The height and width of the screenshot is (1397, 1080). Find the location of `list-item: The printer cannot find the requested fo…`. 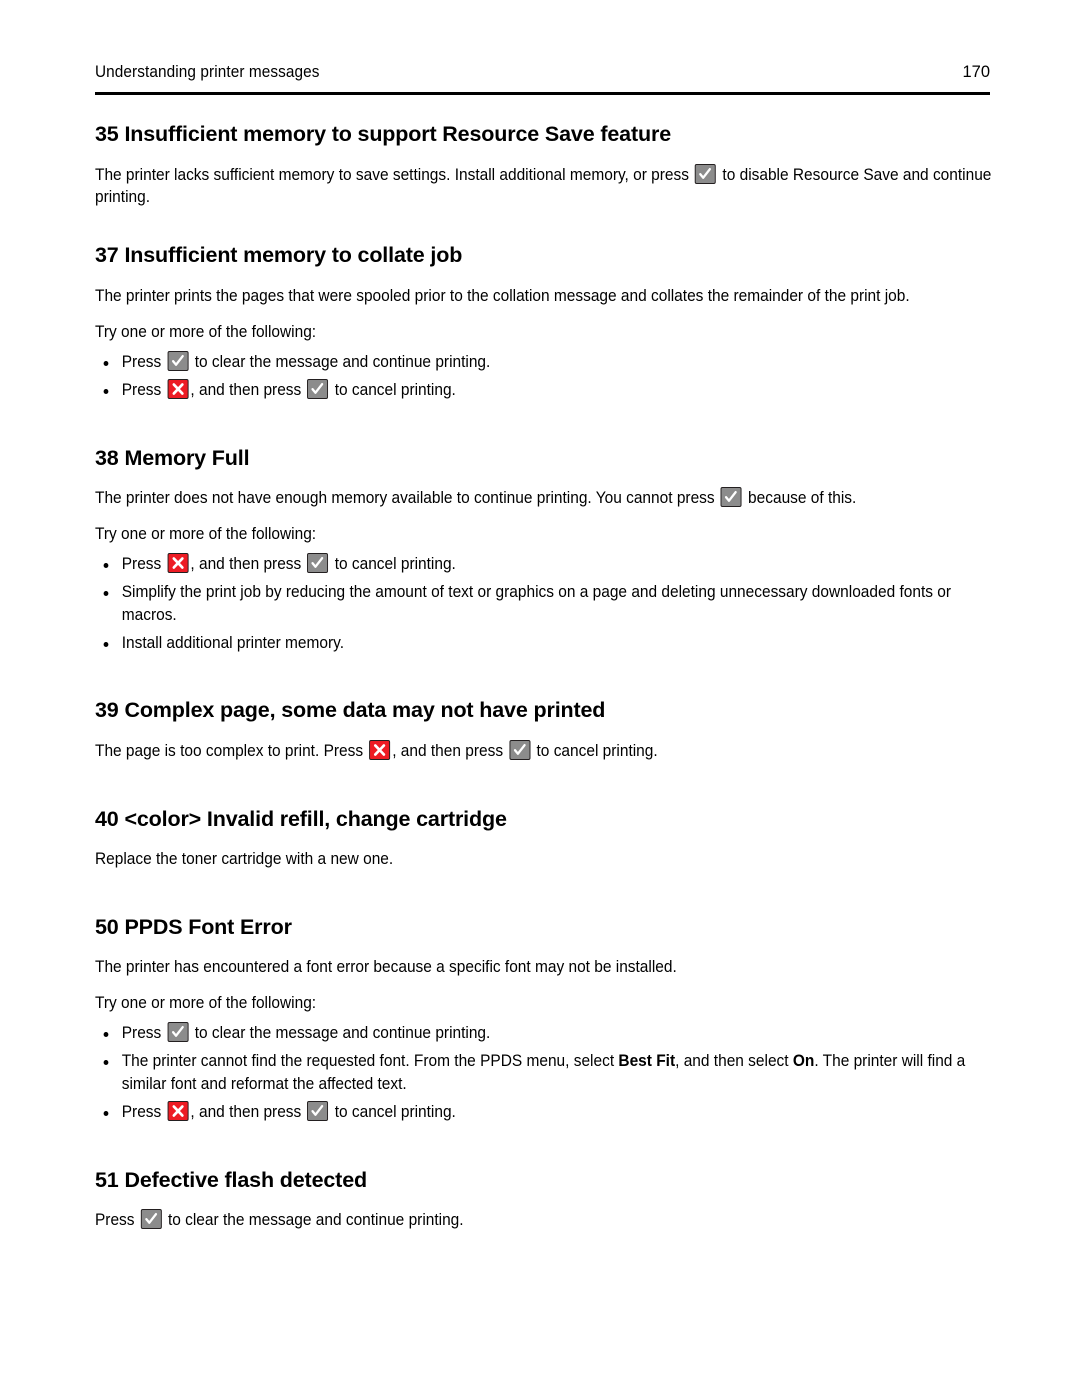

list-item: The printer cannot find the requested fo… is located at coordinates (543, 1072).